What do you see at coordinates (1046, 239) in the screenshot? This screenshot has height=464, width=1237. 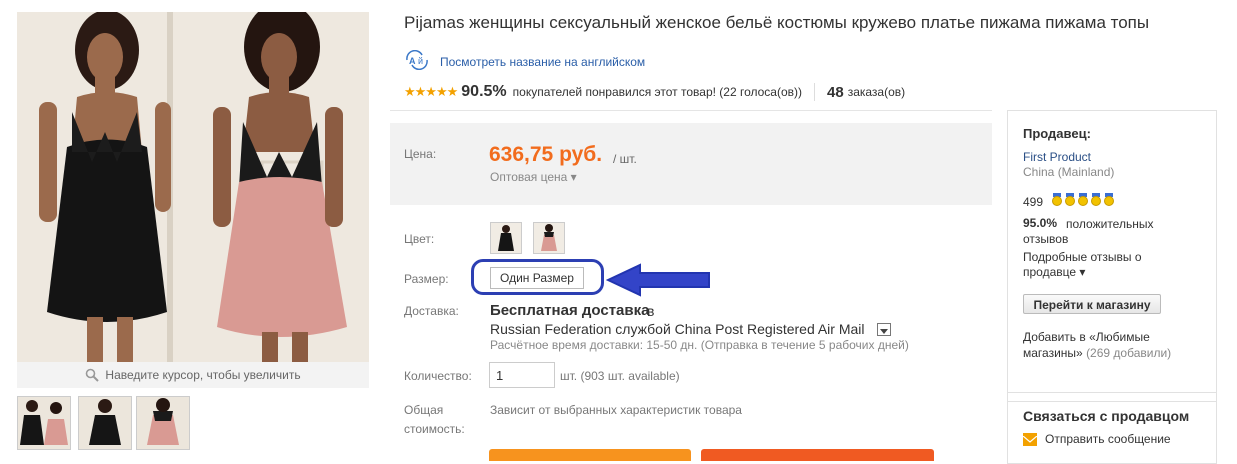 I see `positive-feedback-text-2: отзывов` at bounding box center [1046, 239].